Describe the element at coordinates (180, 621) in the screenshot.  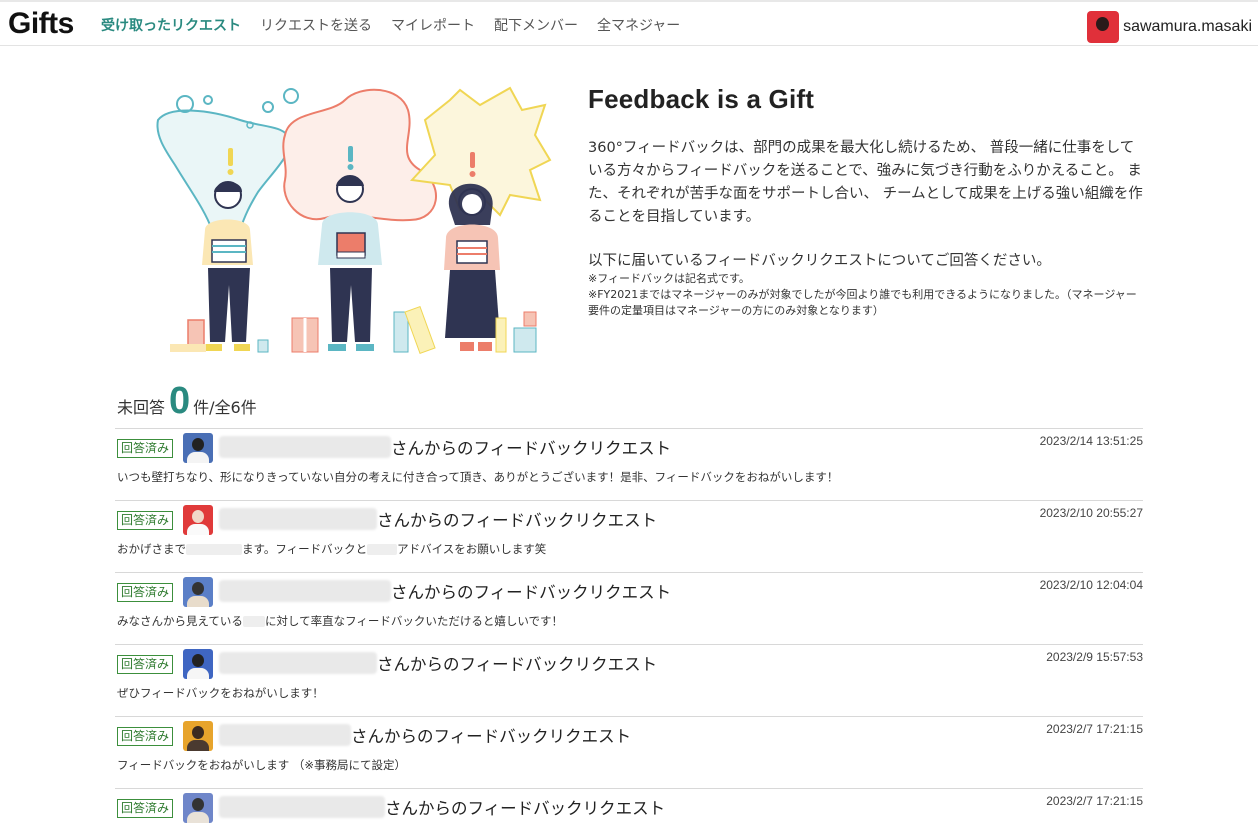
I see `request-message-text: みなさんから見えている` at that location.